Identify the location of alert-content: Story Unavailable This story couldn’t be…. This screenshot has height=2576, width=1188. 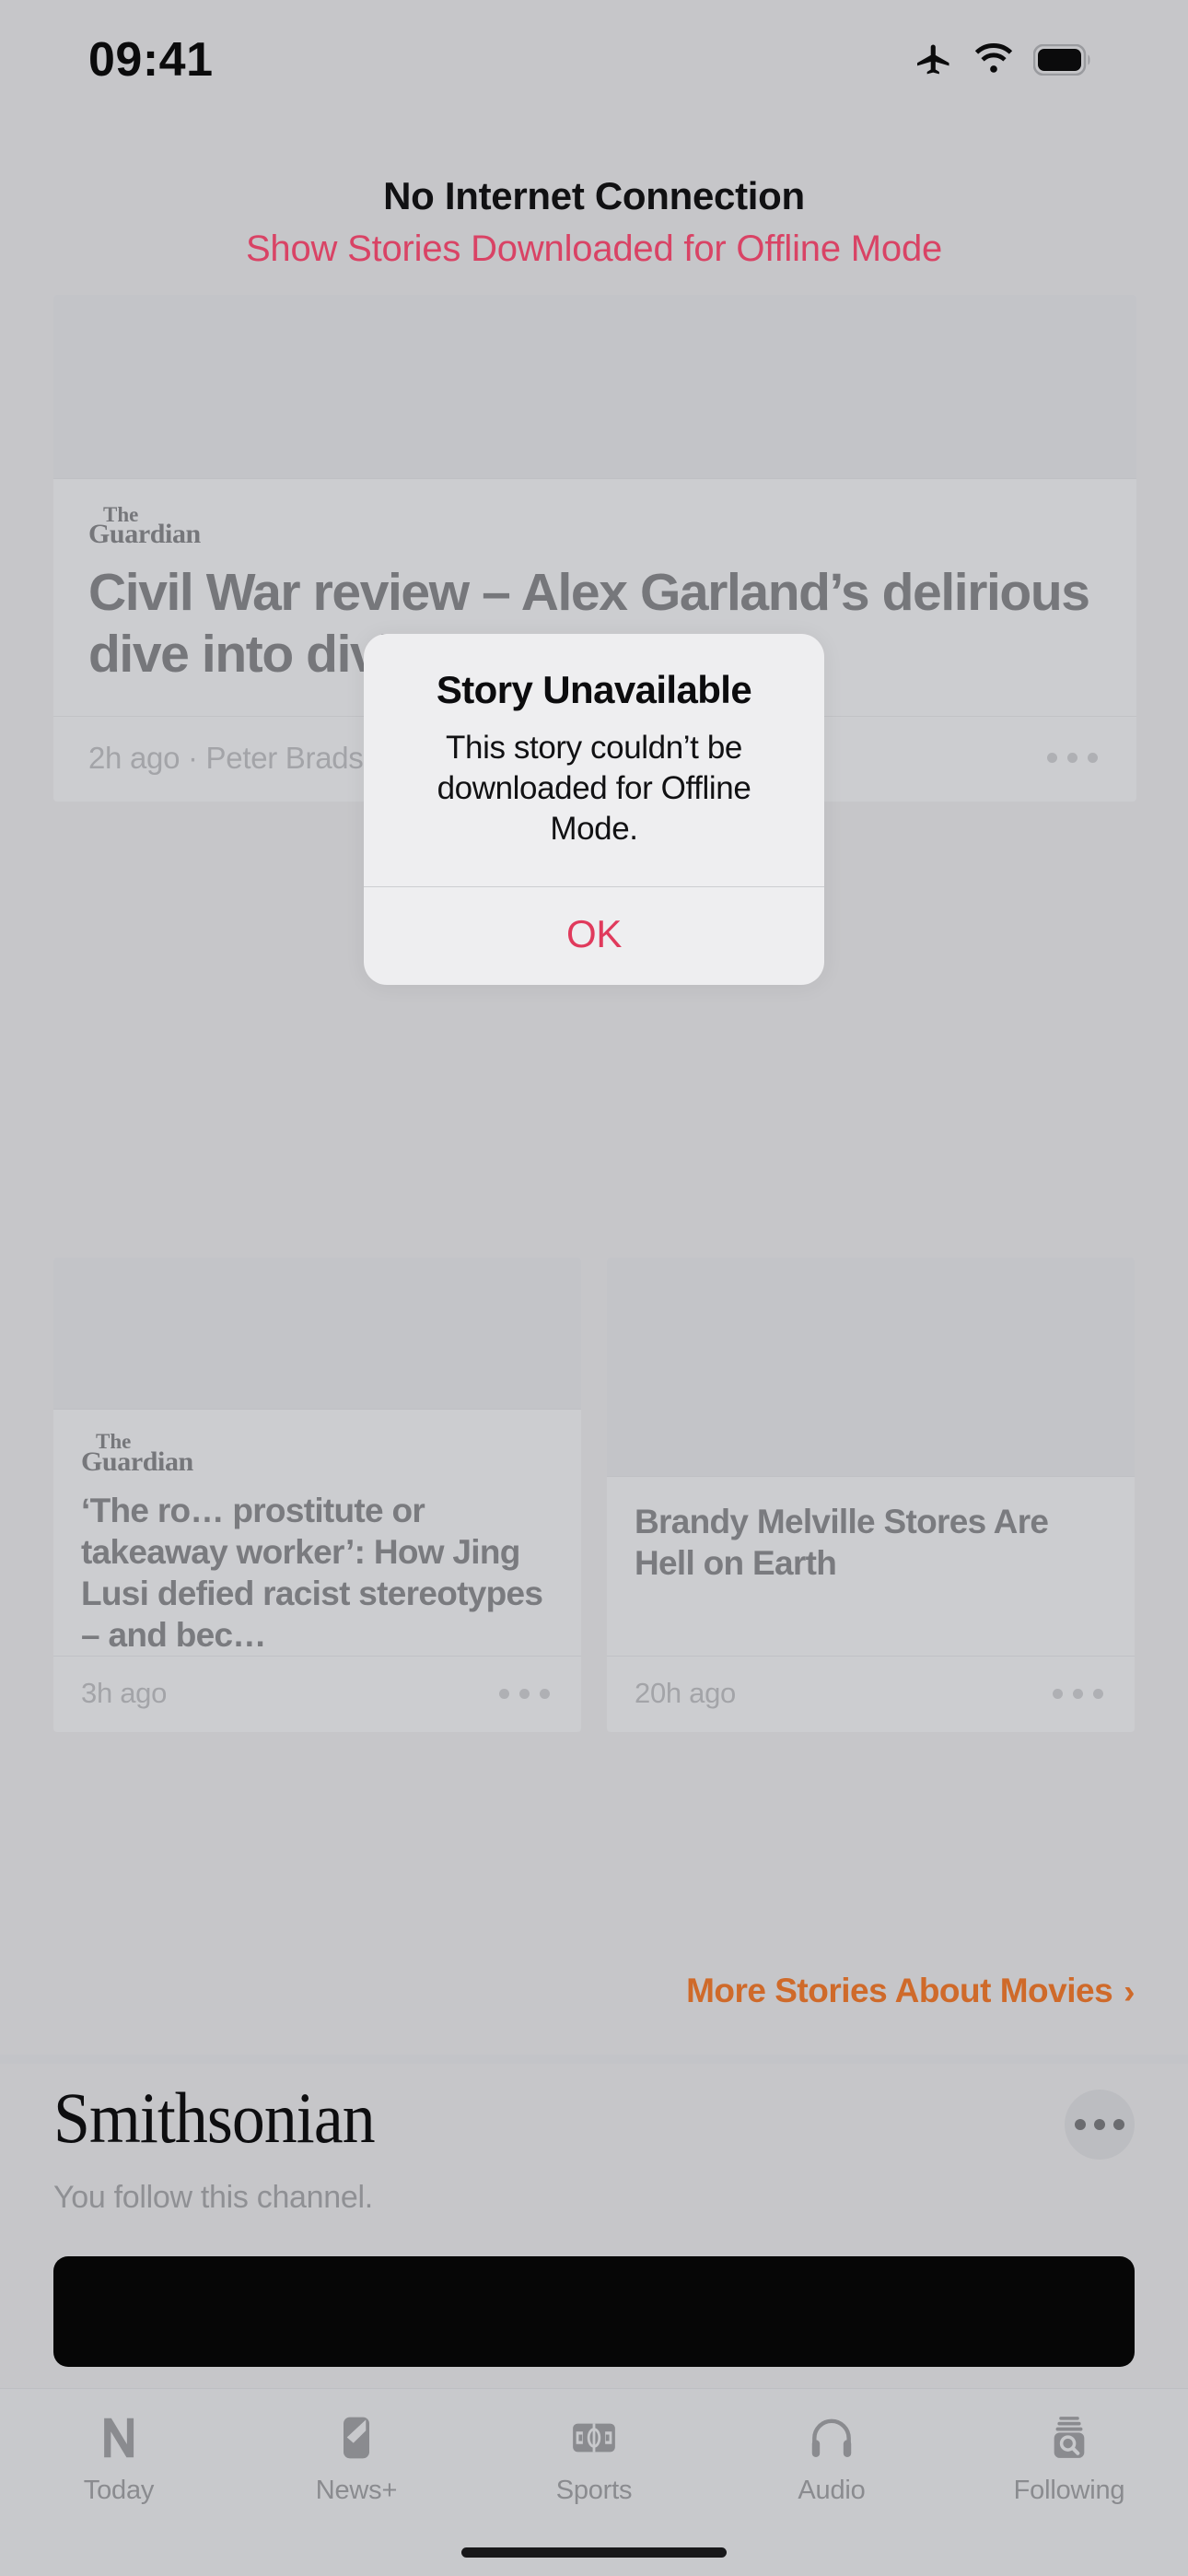
(594, 760).